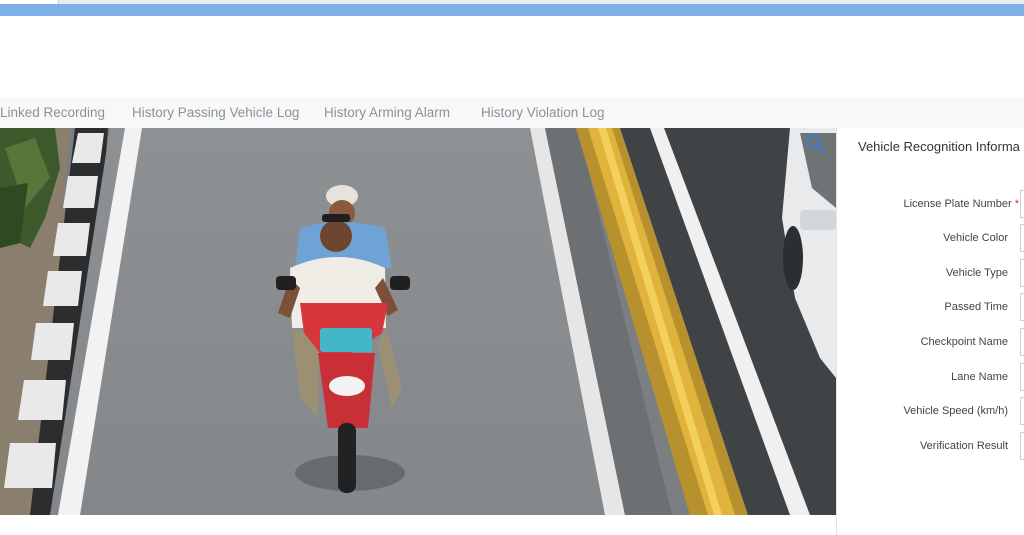  I want to click on tab-history-arming-alarm: History Arming Alarm, so click(387, 112).